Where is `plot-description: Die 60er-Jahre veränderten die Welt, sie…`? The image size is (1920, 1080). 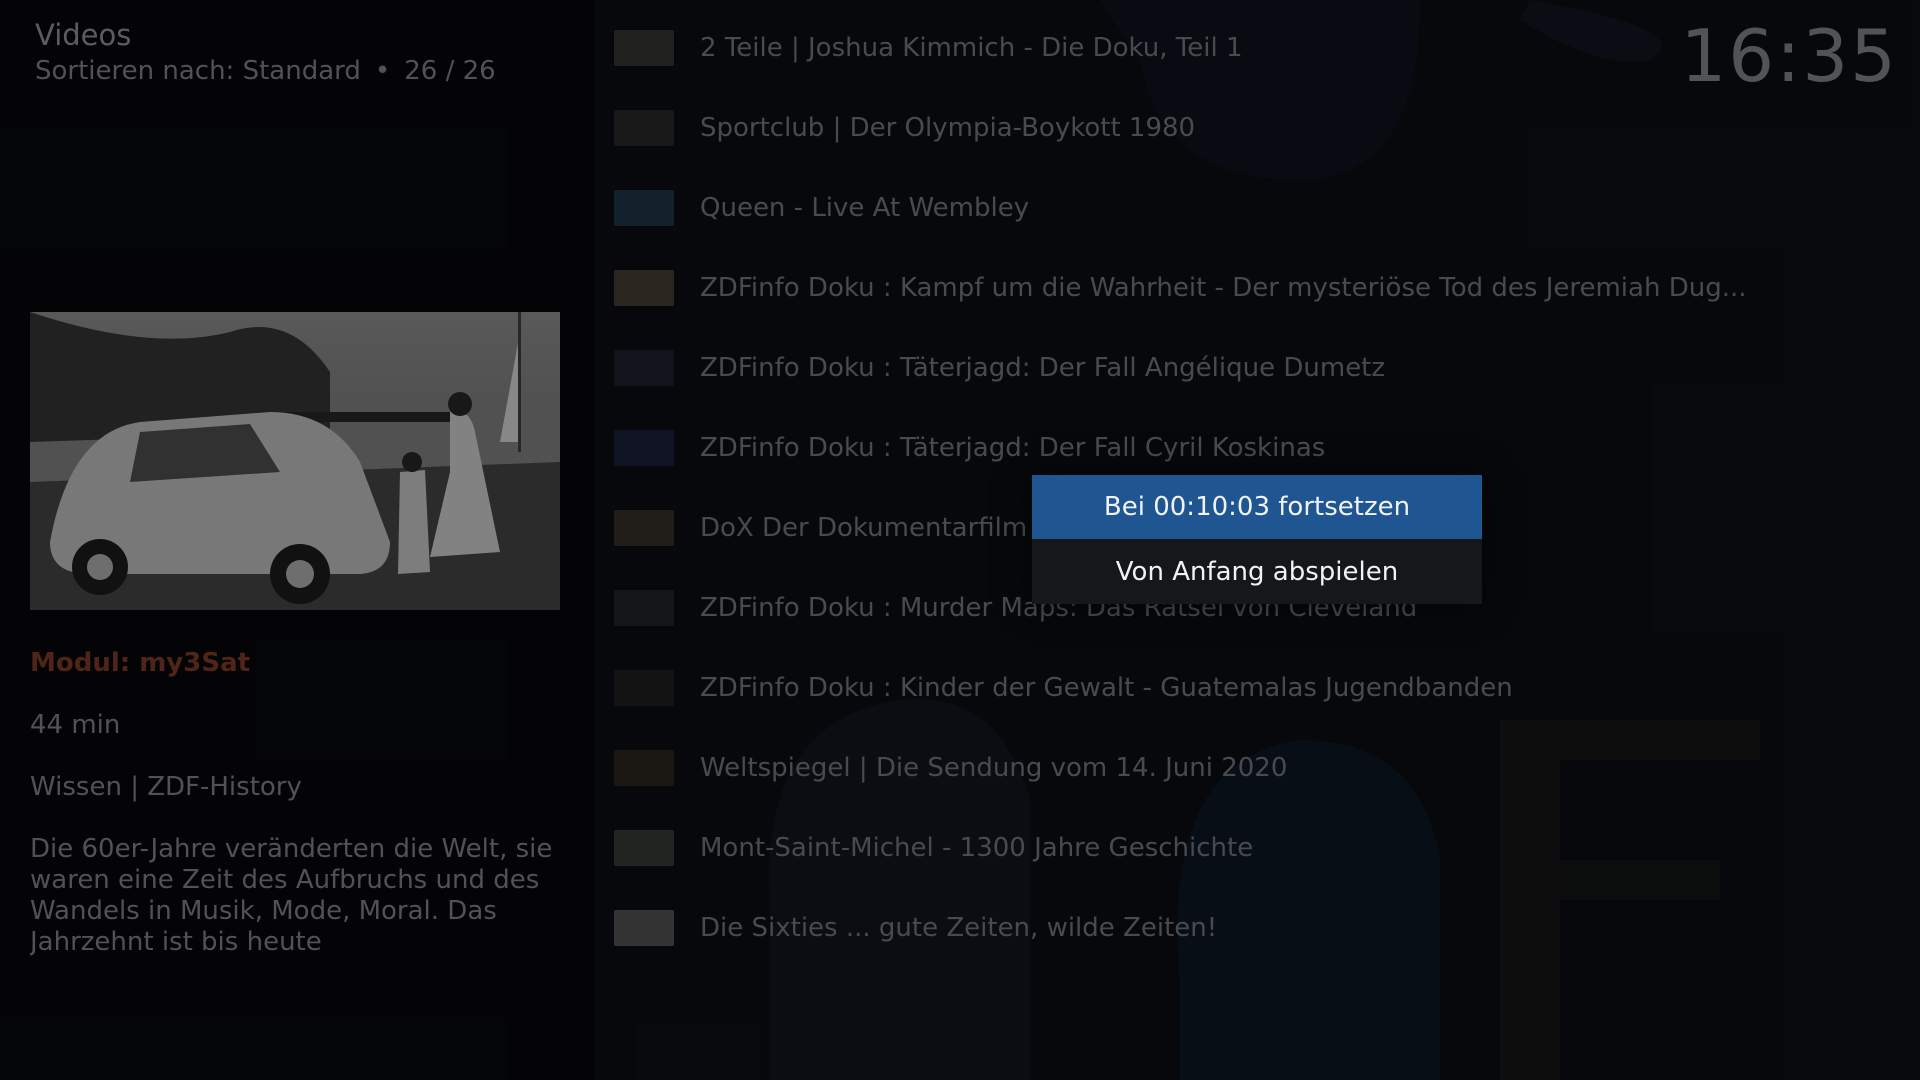
plot-description: Die 60er-Jahre veränderten die Welt, sie… is located at coordinates (291, 895).